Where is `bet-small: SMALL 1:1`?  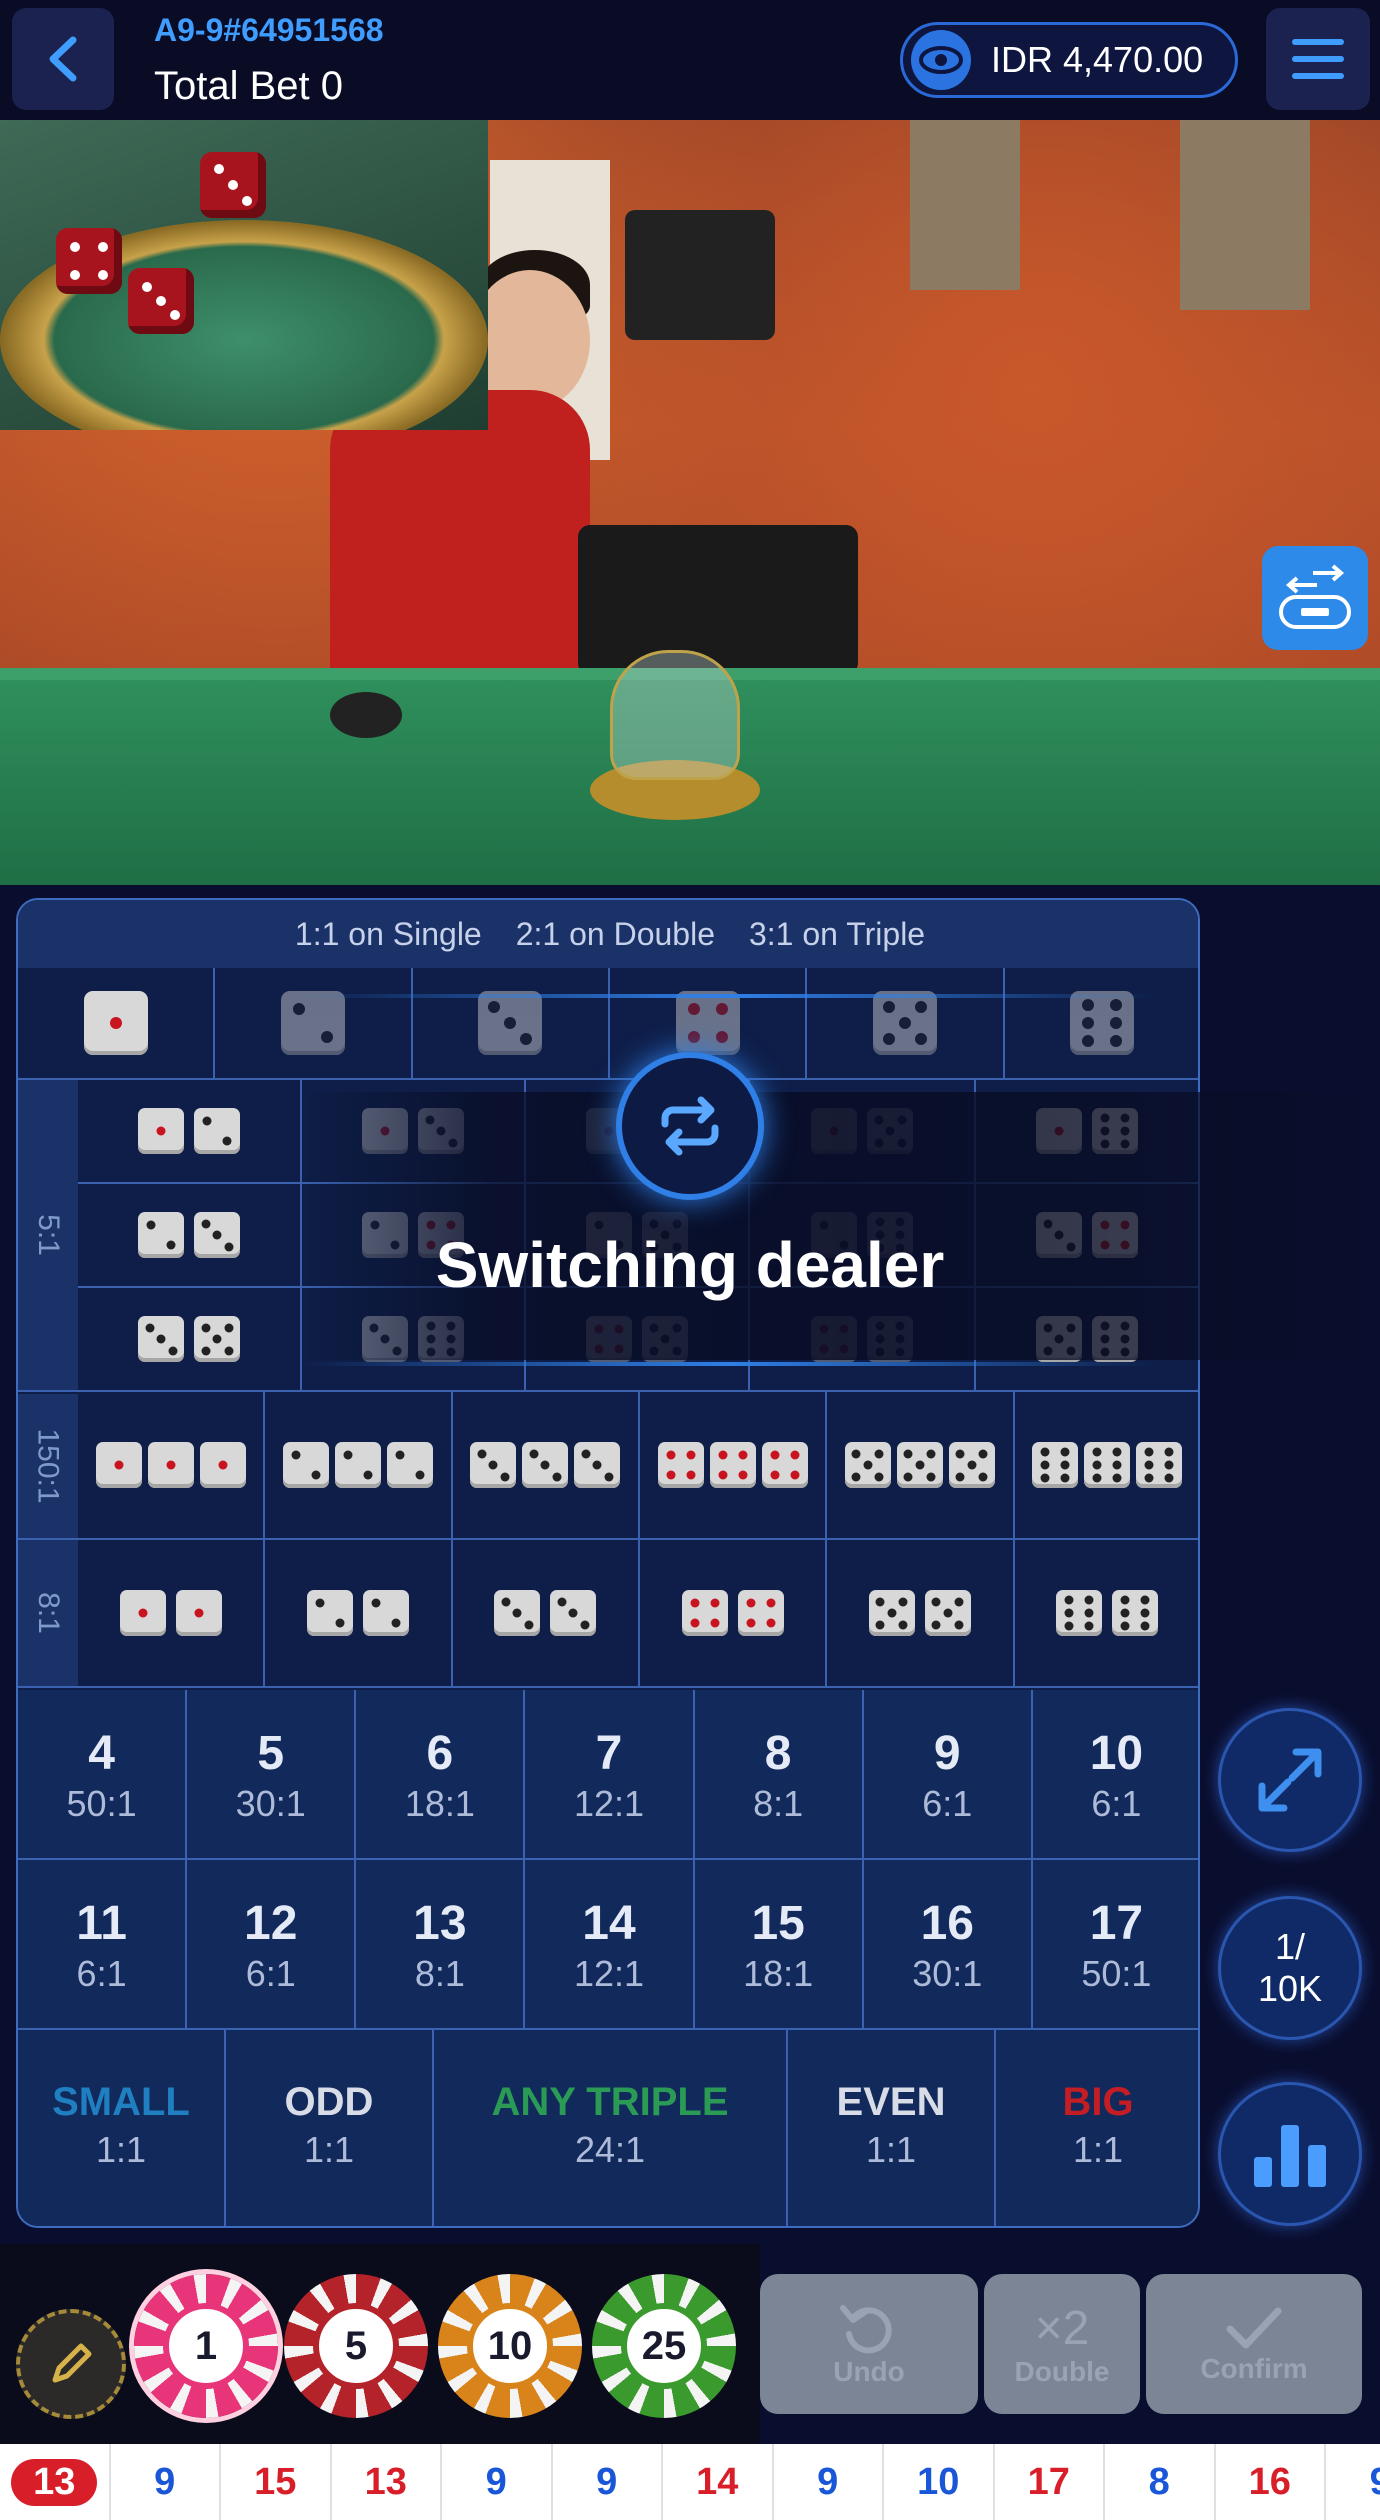
bet-small: SMALL 1:1 is located at coordinates (122, 2128).